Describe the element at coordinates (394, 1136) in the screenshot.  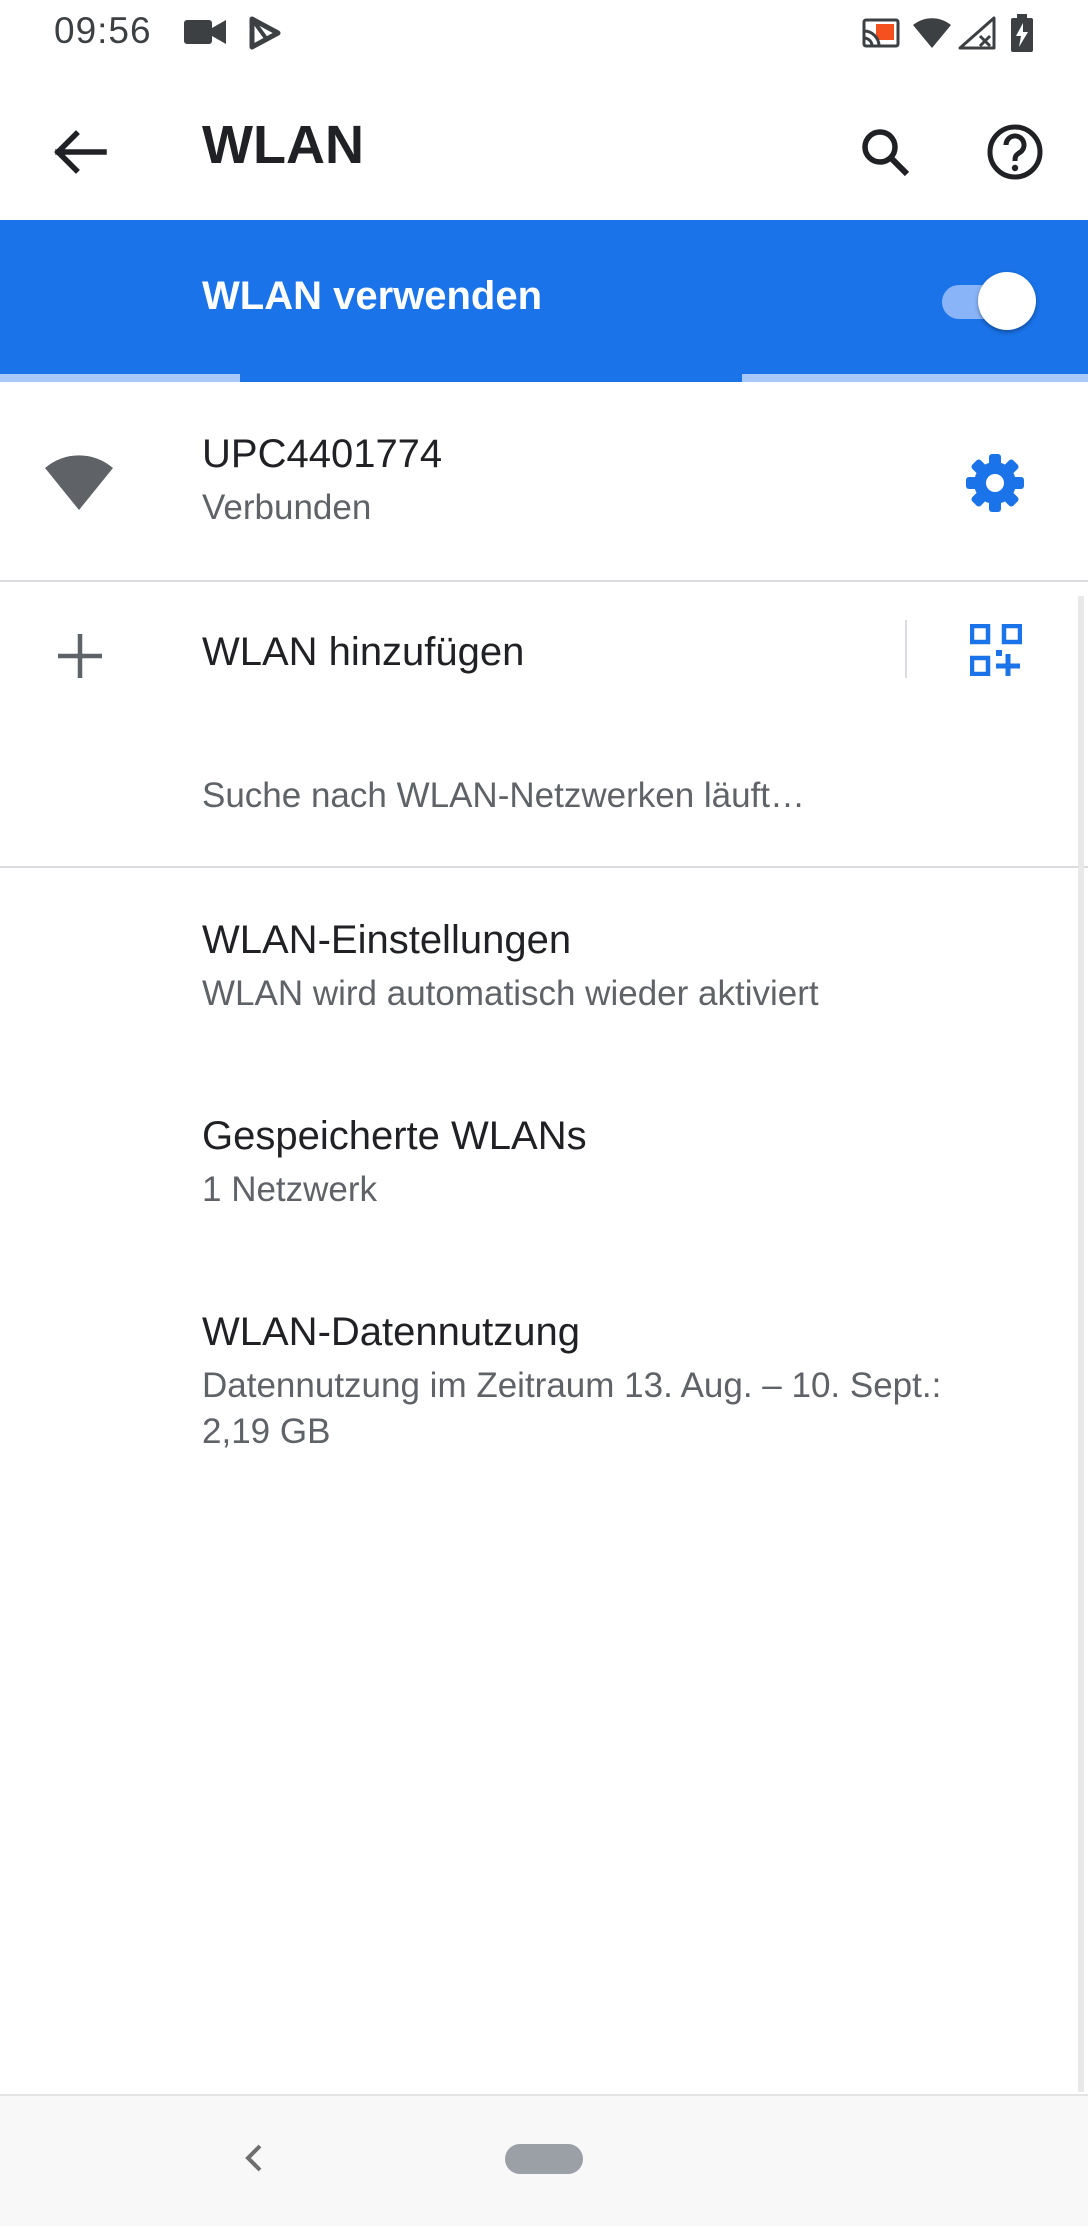
I see `list-item-title: Gespeicherte WLANs` at that location.